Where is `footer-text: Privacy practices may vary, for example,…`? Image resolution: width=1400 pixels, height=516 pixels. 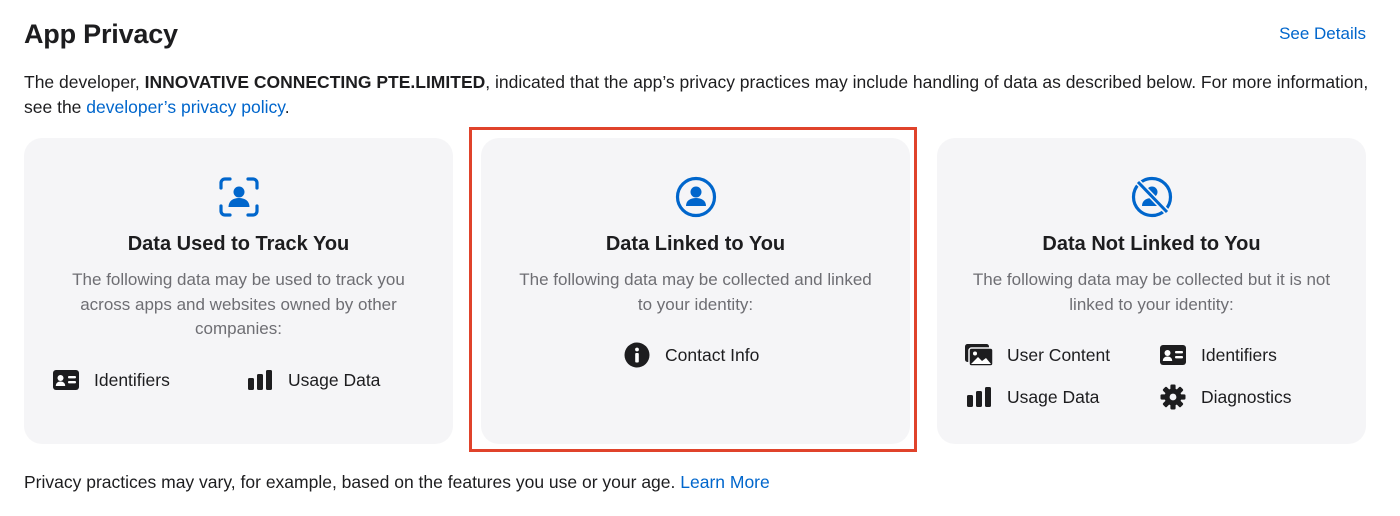 footer-text: Privacy practices may vary, for example,… is located at coordinates (352, 482).